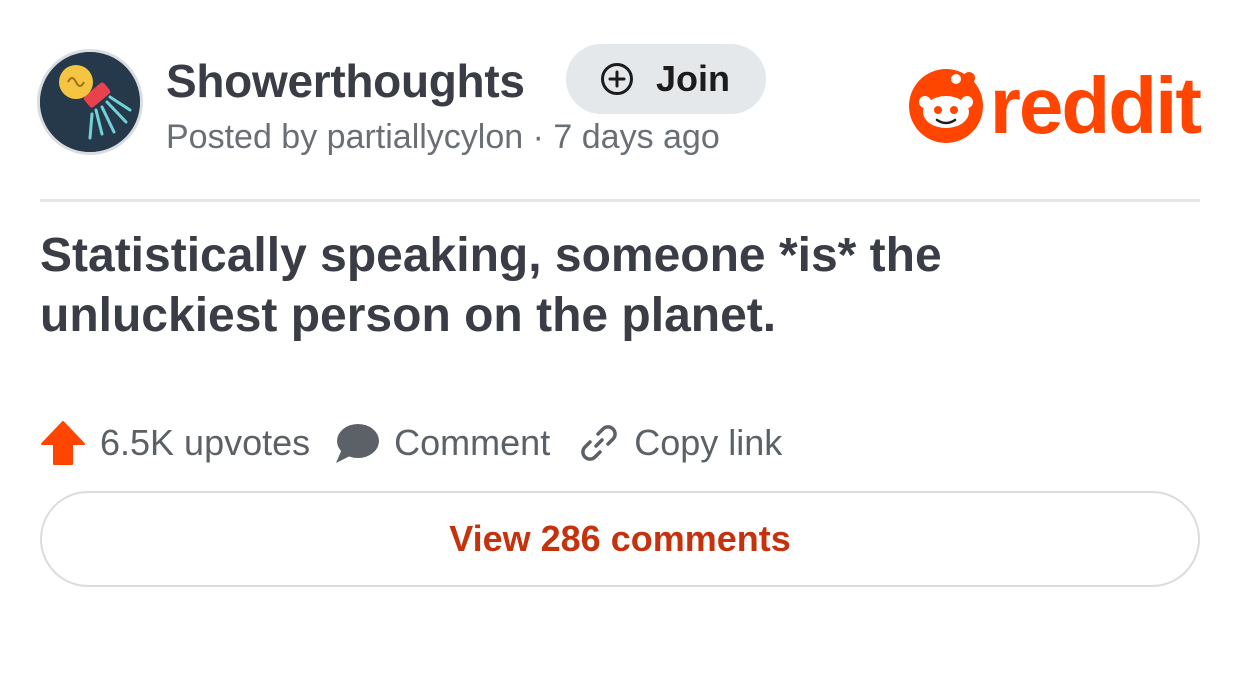 The height and width of the screenshot is (692, 1236). Describe the element at coordinates (708, 442) in the screenshot. I see `copy-link-label: Copy link` at that location.